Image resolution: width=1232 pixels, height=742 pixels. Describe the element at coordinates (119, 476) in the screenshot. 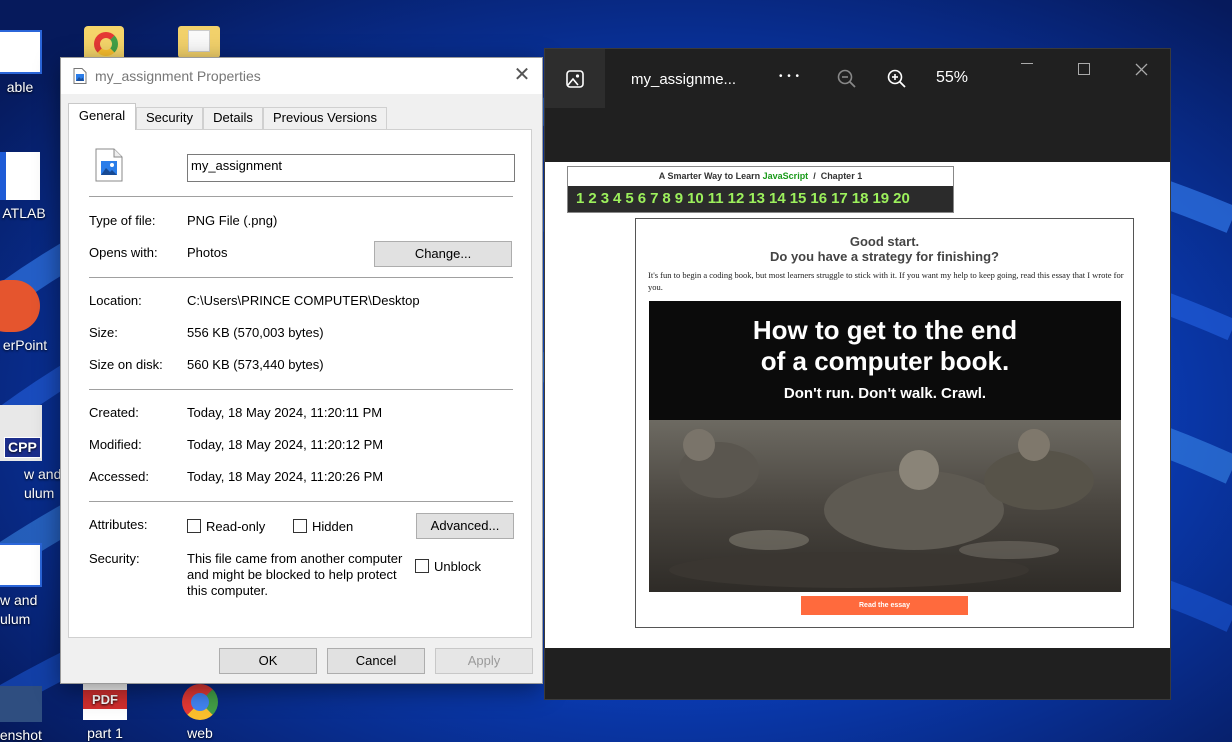

I see `accessed-label: Accessed:` at that location.